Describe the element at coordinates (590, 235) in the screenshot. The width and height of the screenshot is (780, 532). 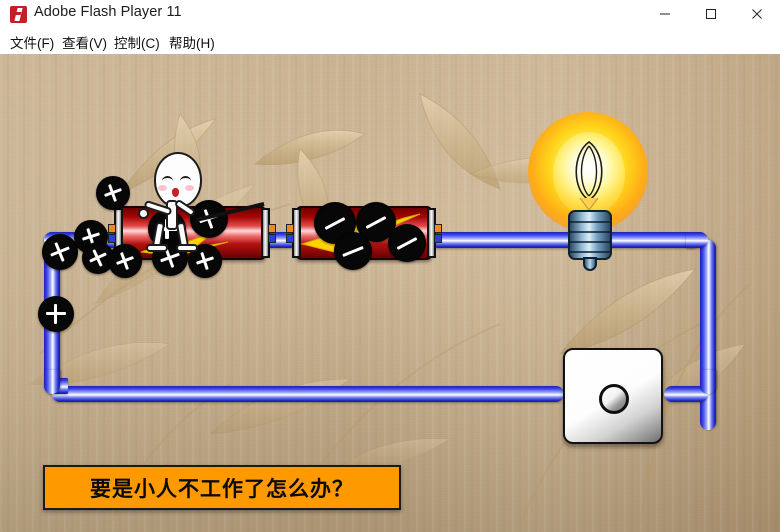
I see `bulb-screw-base` at that location.